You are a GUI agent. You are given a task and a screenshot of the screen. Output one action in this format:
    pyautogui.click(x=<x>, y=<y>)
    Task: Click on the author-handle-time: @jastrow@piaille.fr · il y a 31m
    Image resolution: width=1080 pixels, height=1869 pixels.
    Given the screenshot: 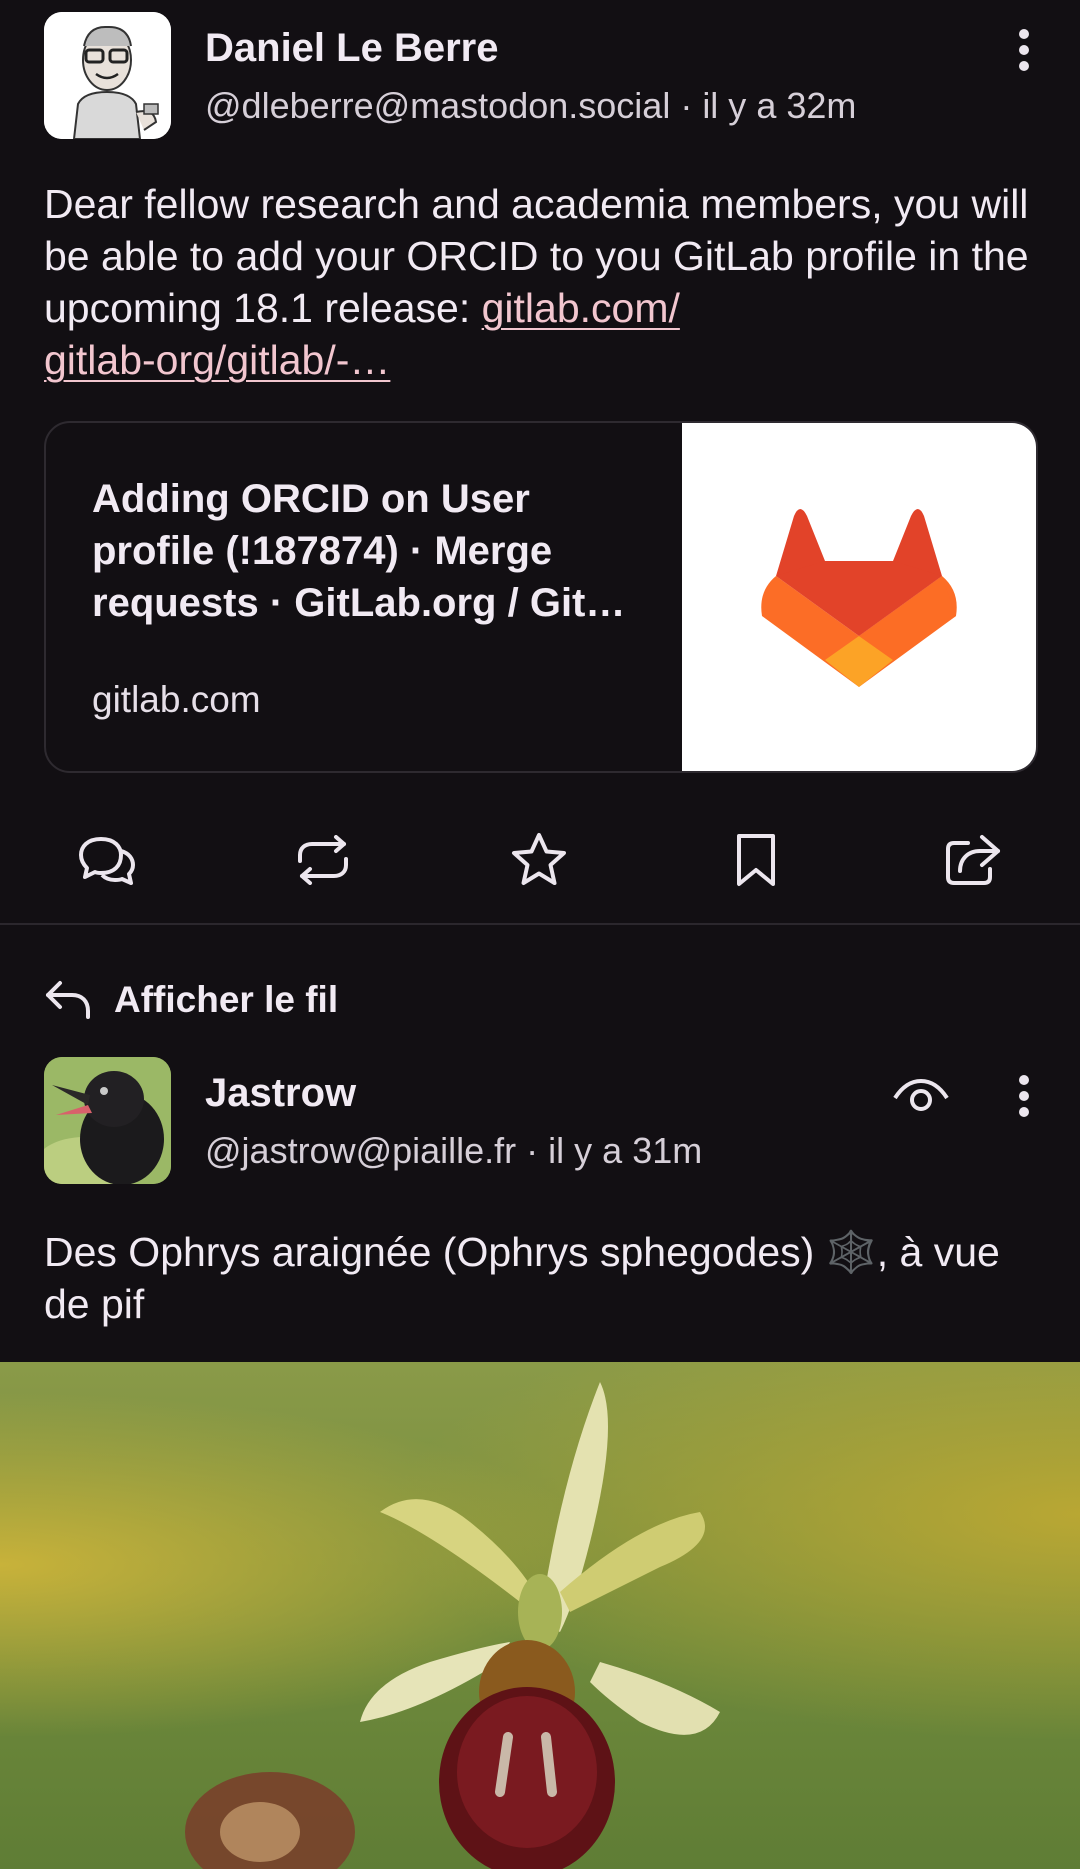 What is the action you would take?
    pyautogui.click(x=453, y=1151)
    